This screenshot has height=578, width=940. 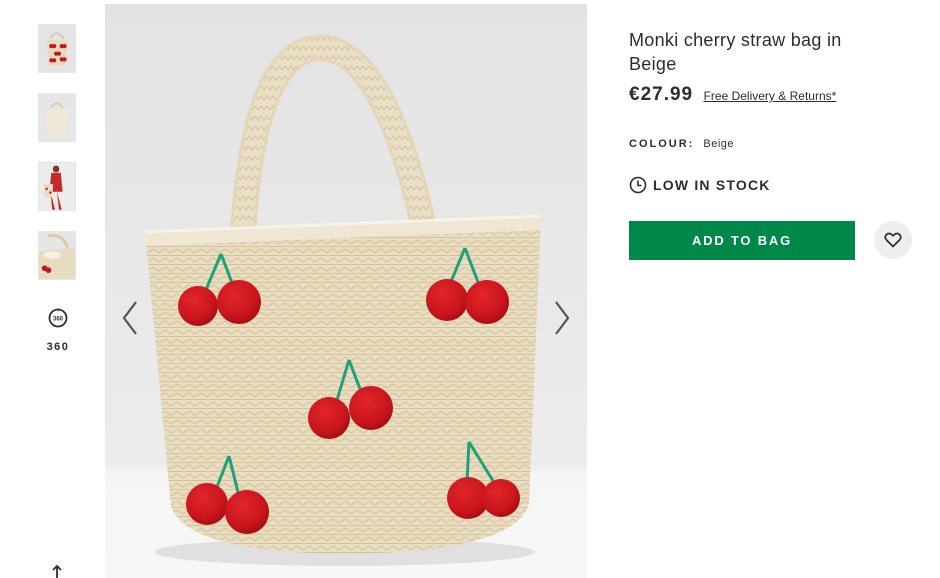 I want to click on view-360-label: 360, so click(x=58, y=347).